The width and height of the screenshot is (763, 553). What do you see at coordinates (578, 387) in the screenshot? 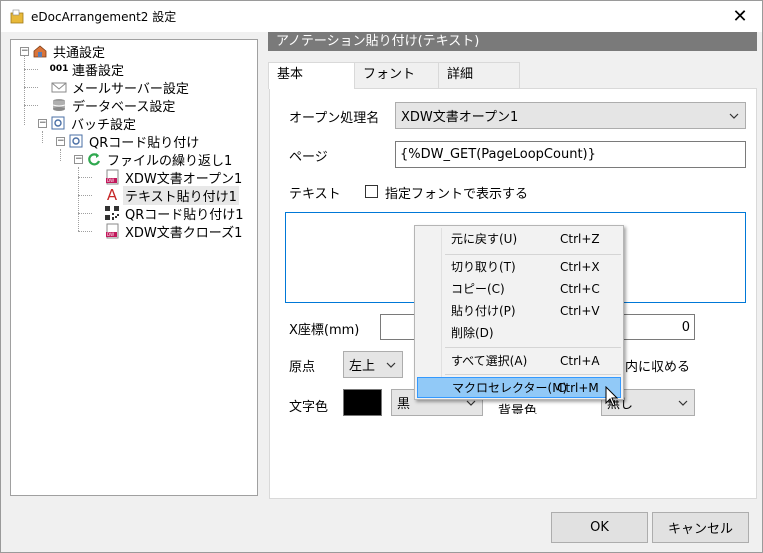
I see `menu-item-shortcut: Ctrl+M` at bounding box center [578, 387].